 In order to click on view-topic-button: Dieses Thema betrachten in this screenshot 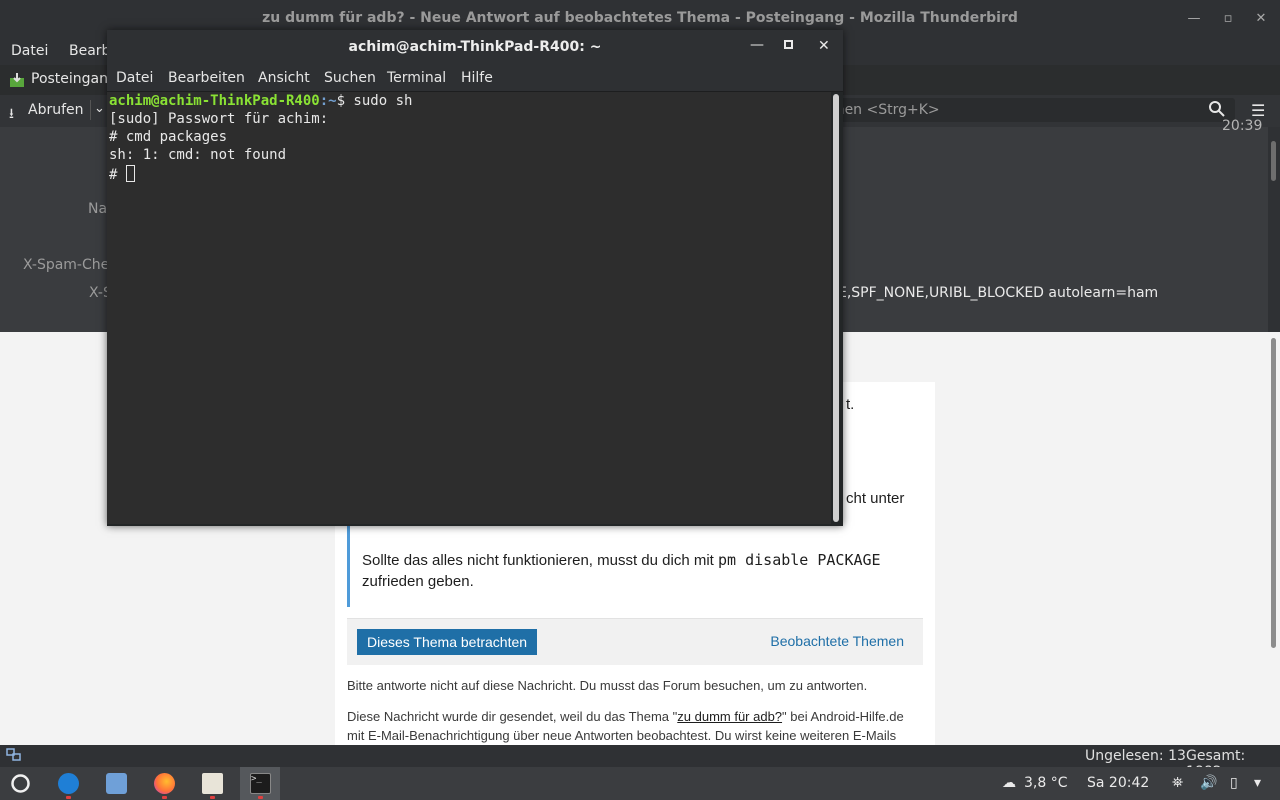, I will do `click(447, 642)`.